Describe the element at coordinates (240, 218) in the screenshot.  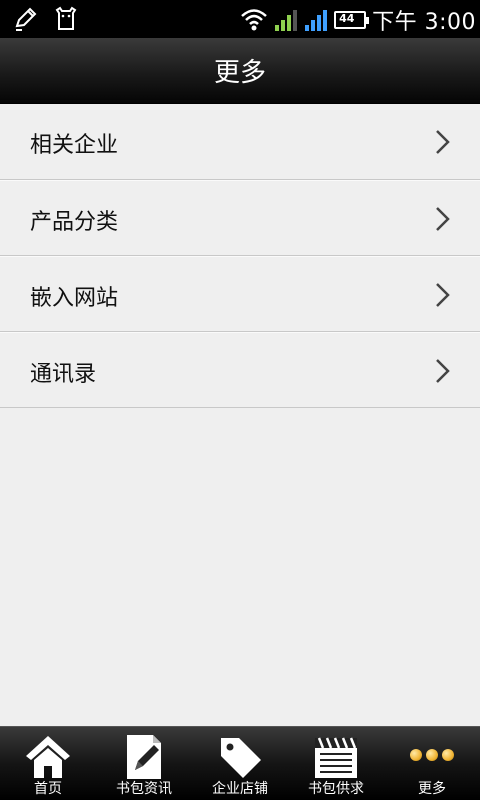
I see `list-item-product-categories: 产品分类` at that location.